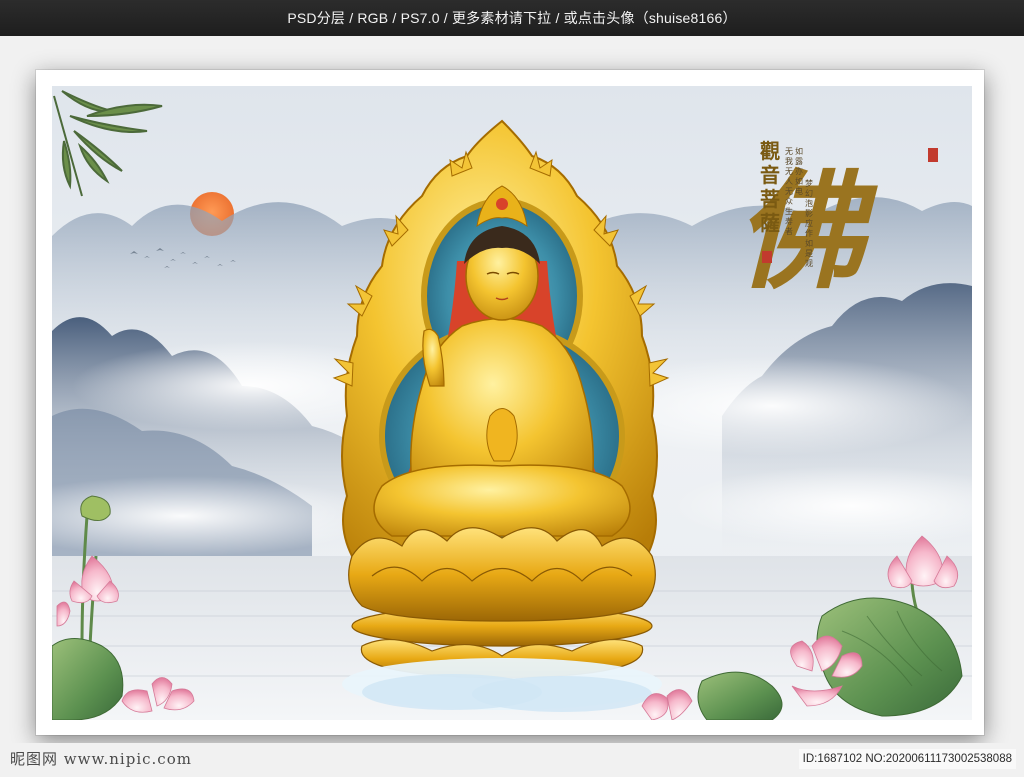 Image resolution: width=1024 pixels, height=777 pixels. I want to click on title-char-1: 觀, so click(770, 151).